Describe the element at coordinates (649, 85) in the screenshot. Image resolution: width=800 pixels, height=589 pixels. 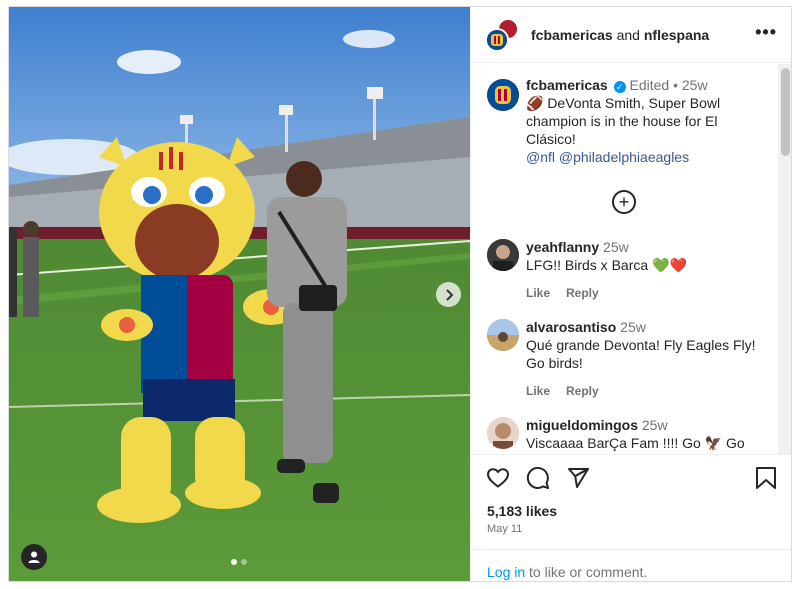
I see `caption-edited: Edited` at that location.